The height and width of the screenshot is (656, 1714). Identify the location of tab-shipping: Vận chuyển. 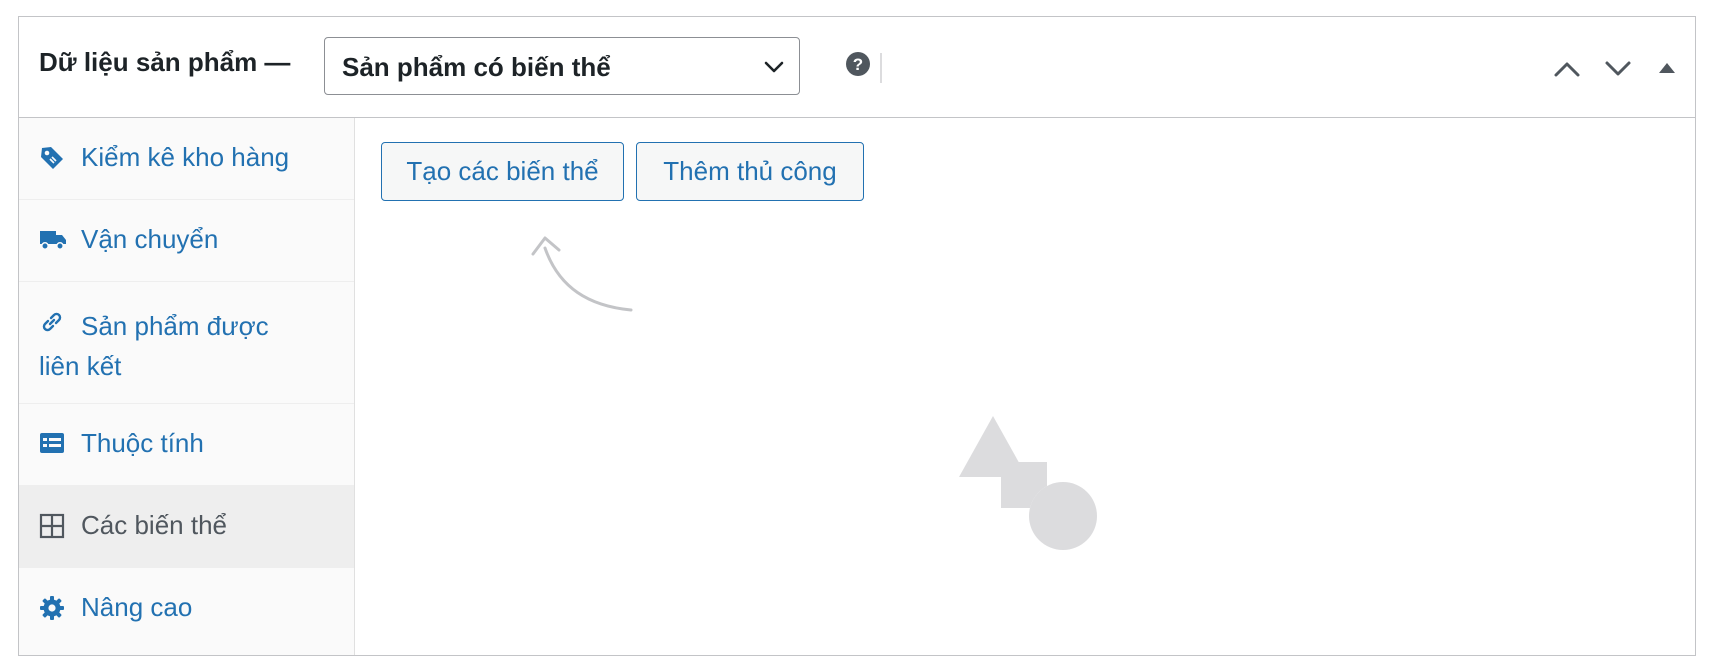
(186, 241).